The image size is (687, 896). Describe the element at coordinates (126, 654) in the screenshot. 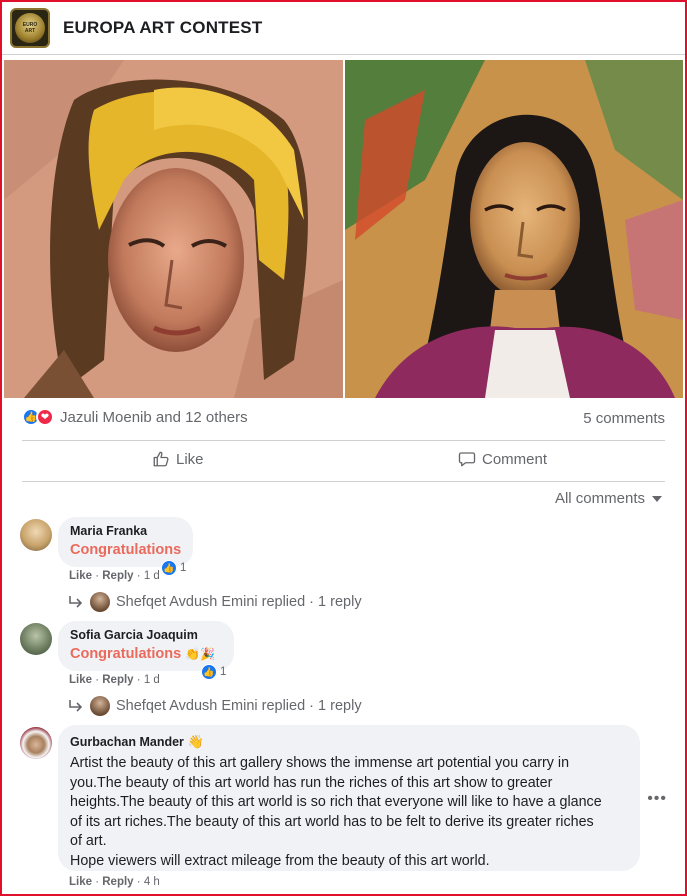

I see `comment-text-content: Congratulations` at that location.